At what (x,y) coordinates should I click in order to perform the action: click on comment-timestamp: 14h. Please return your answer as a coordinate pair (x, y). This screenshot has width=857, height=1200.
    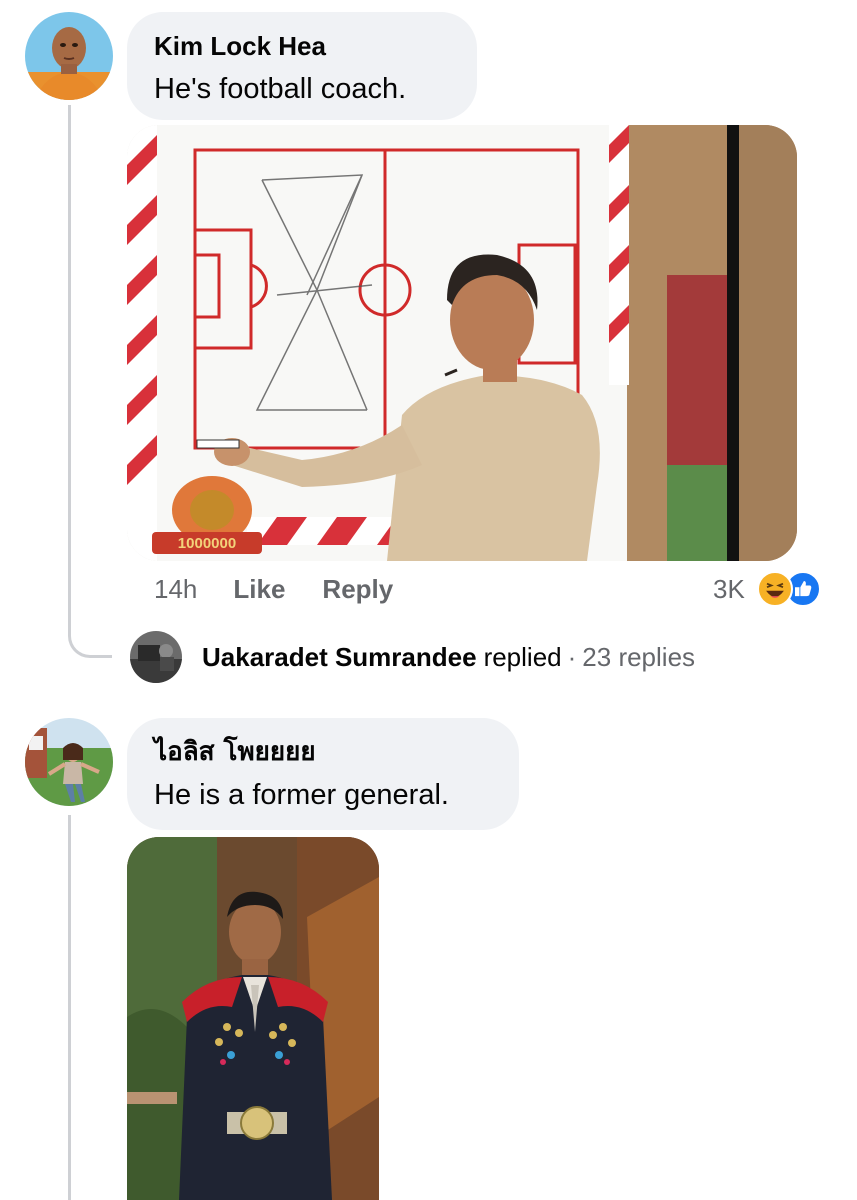
    Looking at the image, I should click on (175, 589).